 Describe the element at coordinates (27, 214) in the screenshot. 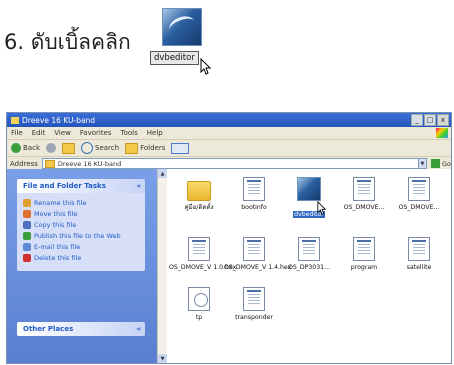

I see `move-icon` at that location.